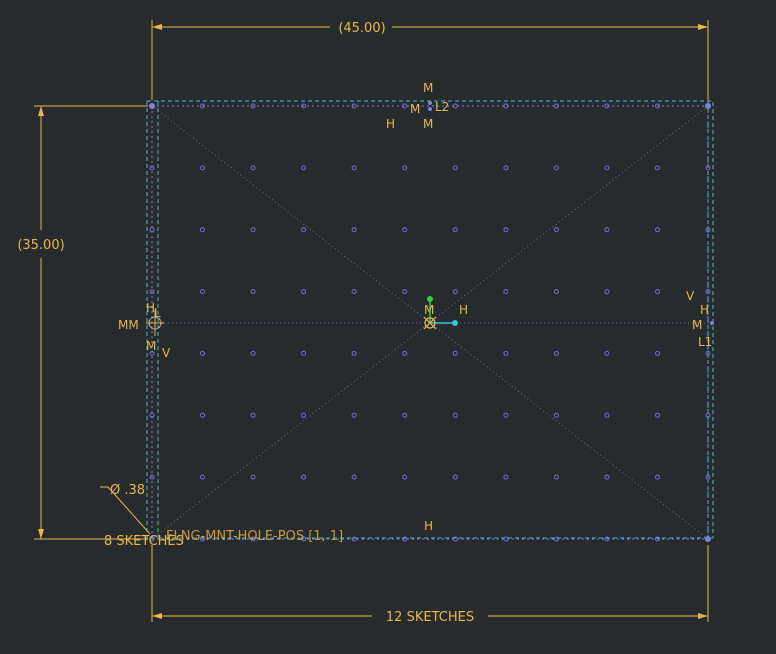 This screenshot has width=776, height=654. I want to click on pattern-count-dimension: 12 SKETCHES, so click(430, 585).